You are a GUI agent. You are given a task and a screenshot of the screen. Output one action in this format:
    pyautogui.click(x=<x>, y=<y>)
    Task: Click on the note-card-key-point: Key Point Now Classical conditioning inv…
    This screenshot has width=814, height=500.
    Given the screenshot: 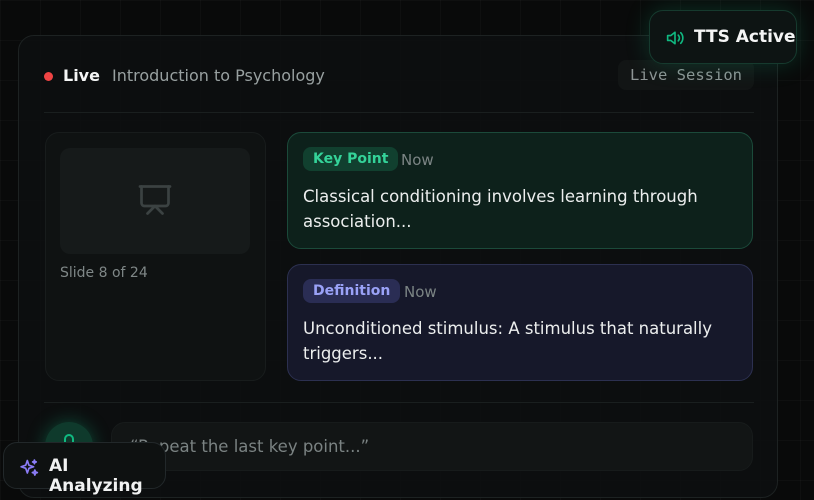 What is the action you would take?
    pyautogui.click(x=520, y=190)
    